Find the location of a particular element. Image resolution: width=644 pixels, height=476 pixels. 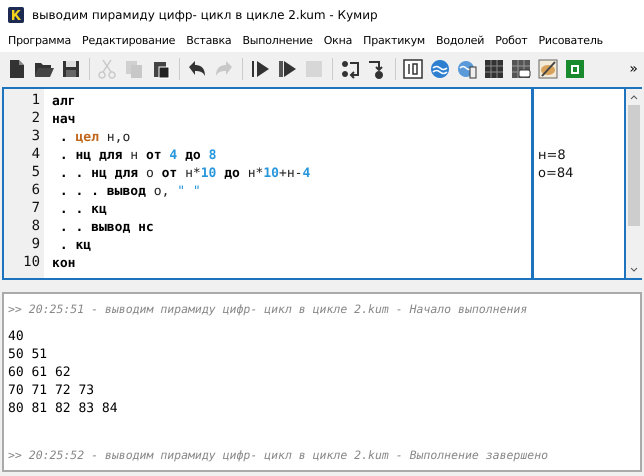

line-number: 5 is located at coordinates (35, 171).